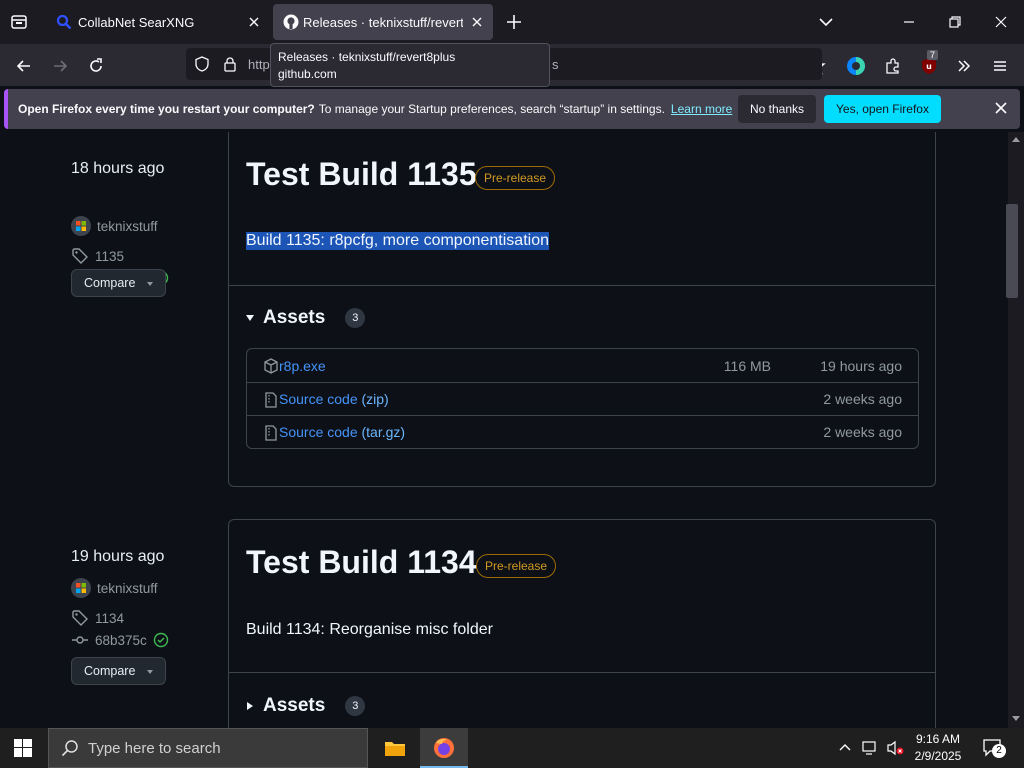 The image size is (1024, 768). I want to click on tag-link: 1135, so click(97, 256).